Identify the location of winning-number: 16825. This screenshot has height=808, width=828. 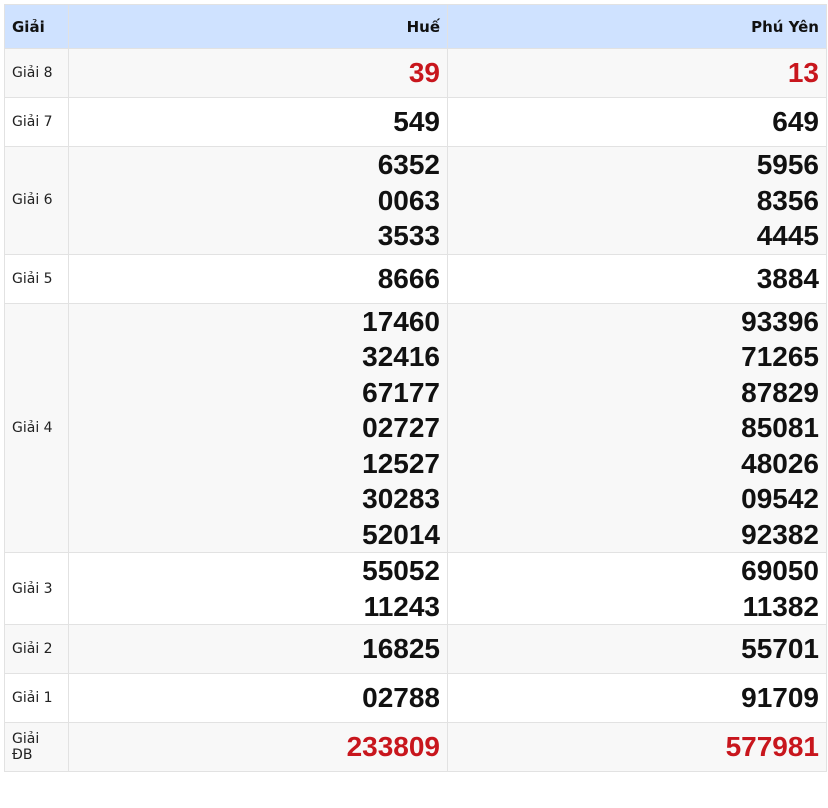
(401, 649).